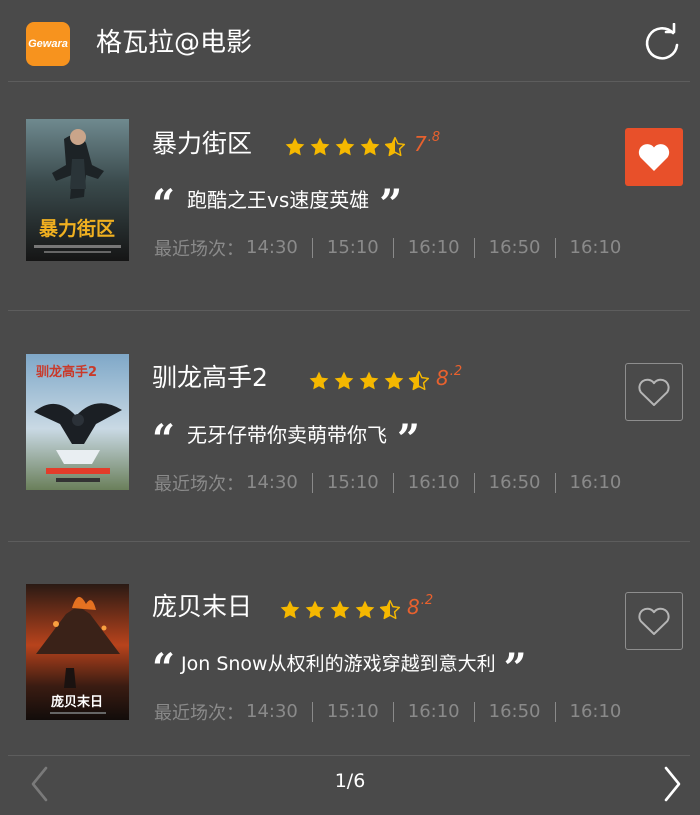  What do you see at coordinates (434, 137) in the screenshot?
I see `score-decimal: .8` at bounding box center [434, 137].